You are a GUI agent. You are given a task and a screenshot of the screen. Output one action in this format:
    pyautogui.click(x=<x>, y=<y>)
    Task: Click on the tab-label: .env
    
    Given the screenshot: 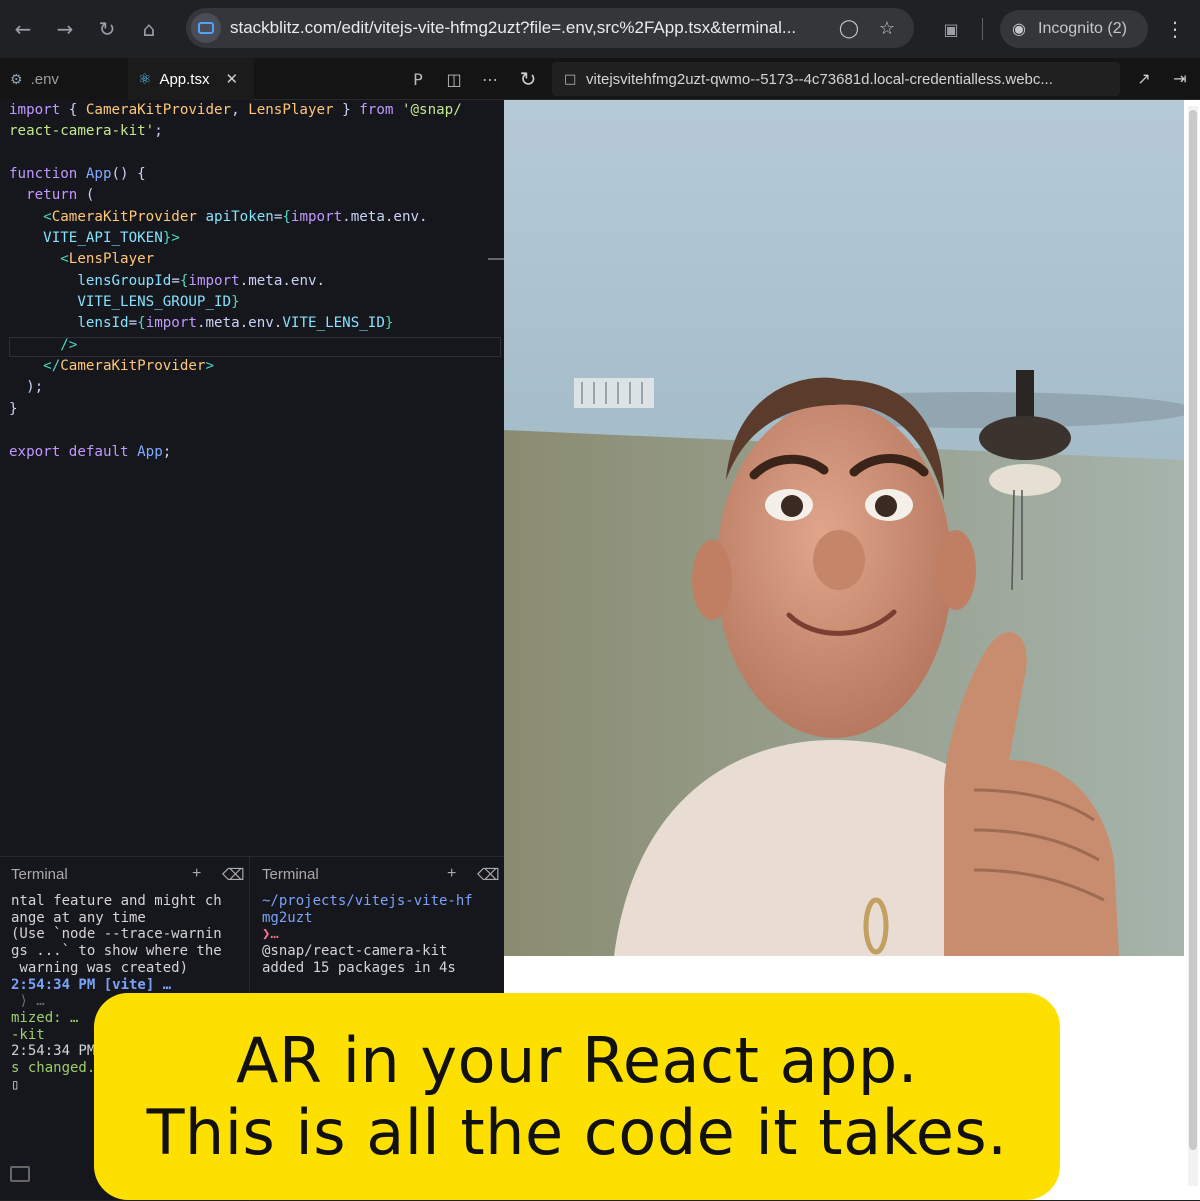 What is the action you would take?
    pyautogui.click(x=44, y=79)
    